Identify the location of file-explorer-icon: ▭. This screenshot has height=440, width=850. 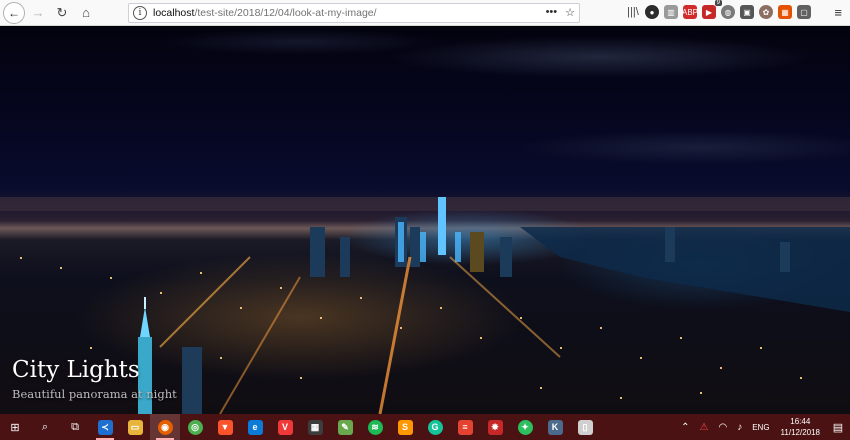
(135, 427).